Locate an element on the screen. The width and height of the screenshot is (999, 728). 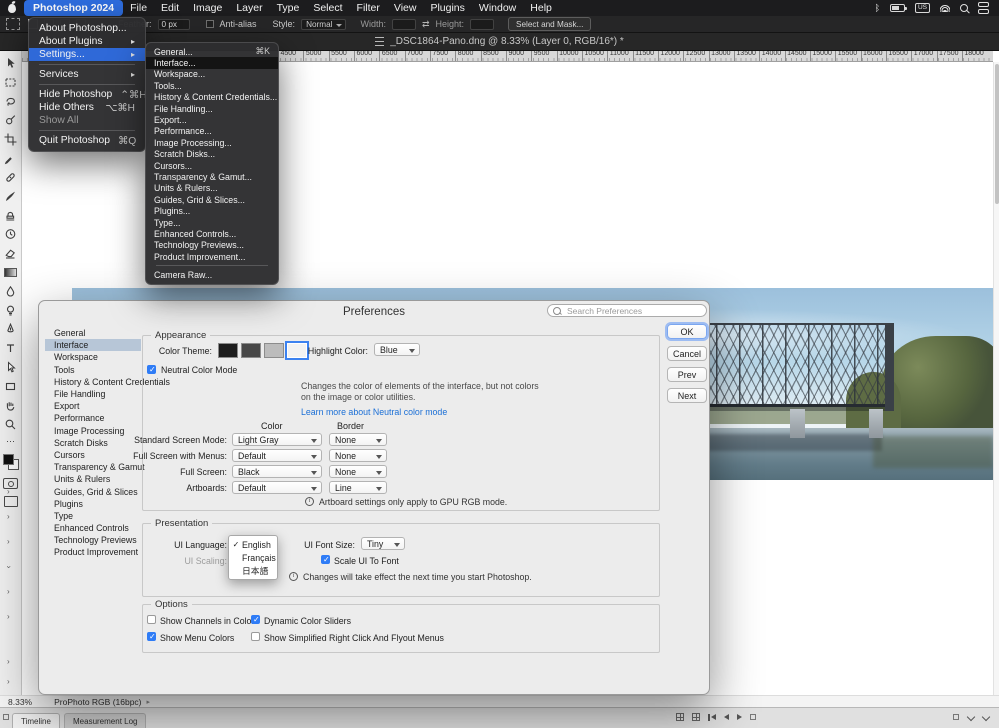
color-theme-swatch-light is located at coordinates (274, 350).